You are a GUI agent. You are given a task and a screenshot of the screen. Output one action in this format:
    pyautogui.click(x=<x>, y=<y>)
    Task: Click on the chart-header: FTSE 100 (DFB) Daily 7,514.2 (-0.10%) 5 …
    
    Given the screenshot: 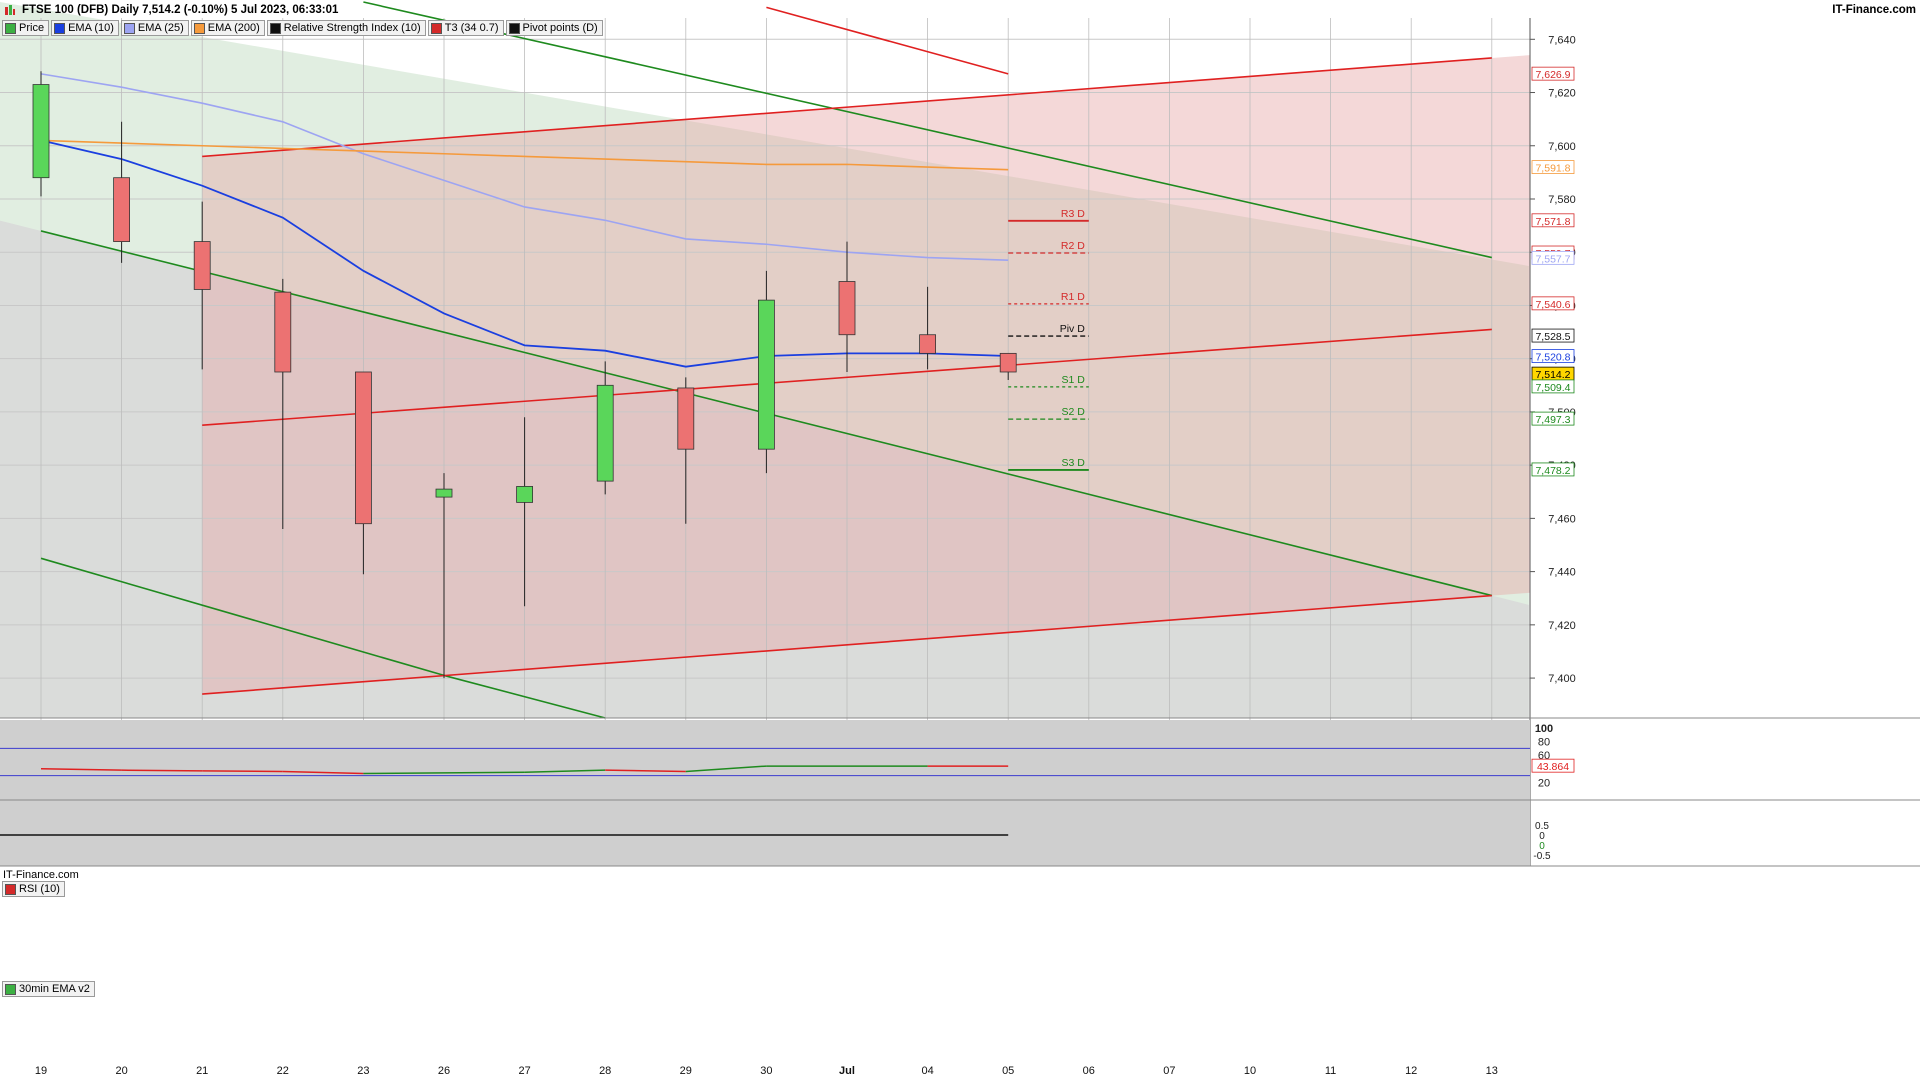 What is the action you would take?
    pyautogui.click(x=960, y=10)
    